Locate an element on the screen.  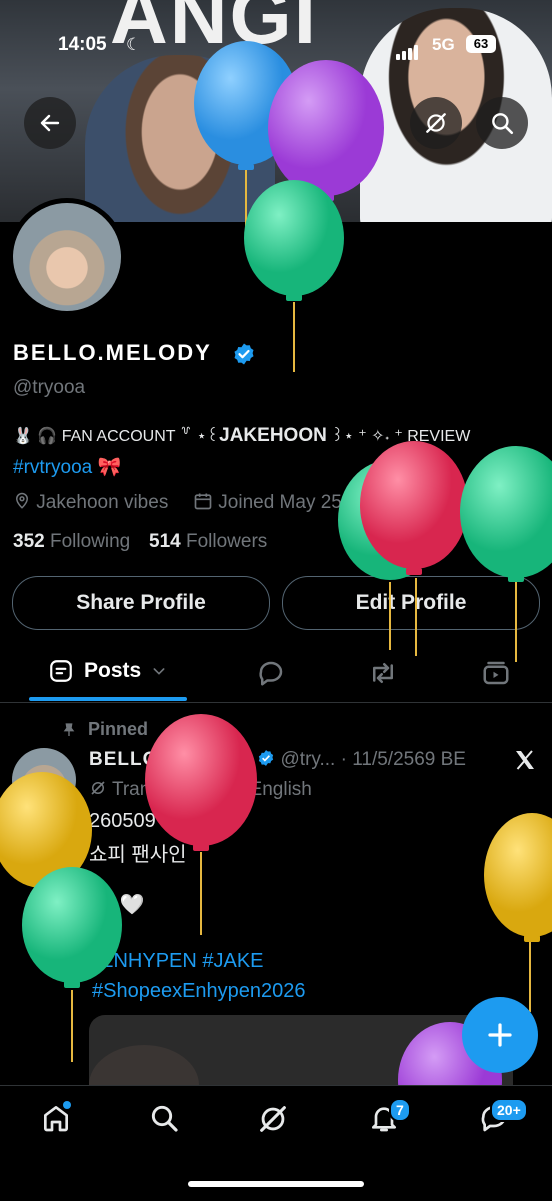
home-unread-dot is located at coordinates (67, 1105).